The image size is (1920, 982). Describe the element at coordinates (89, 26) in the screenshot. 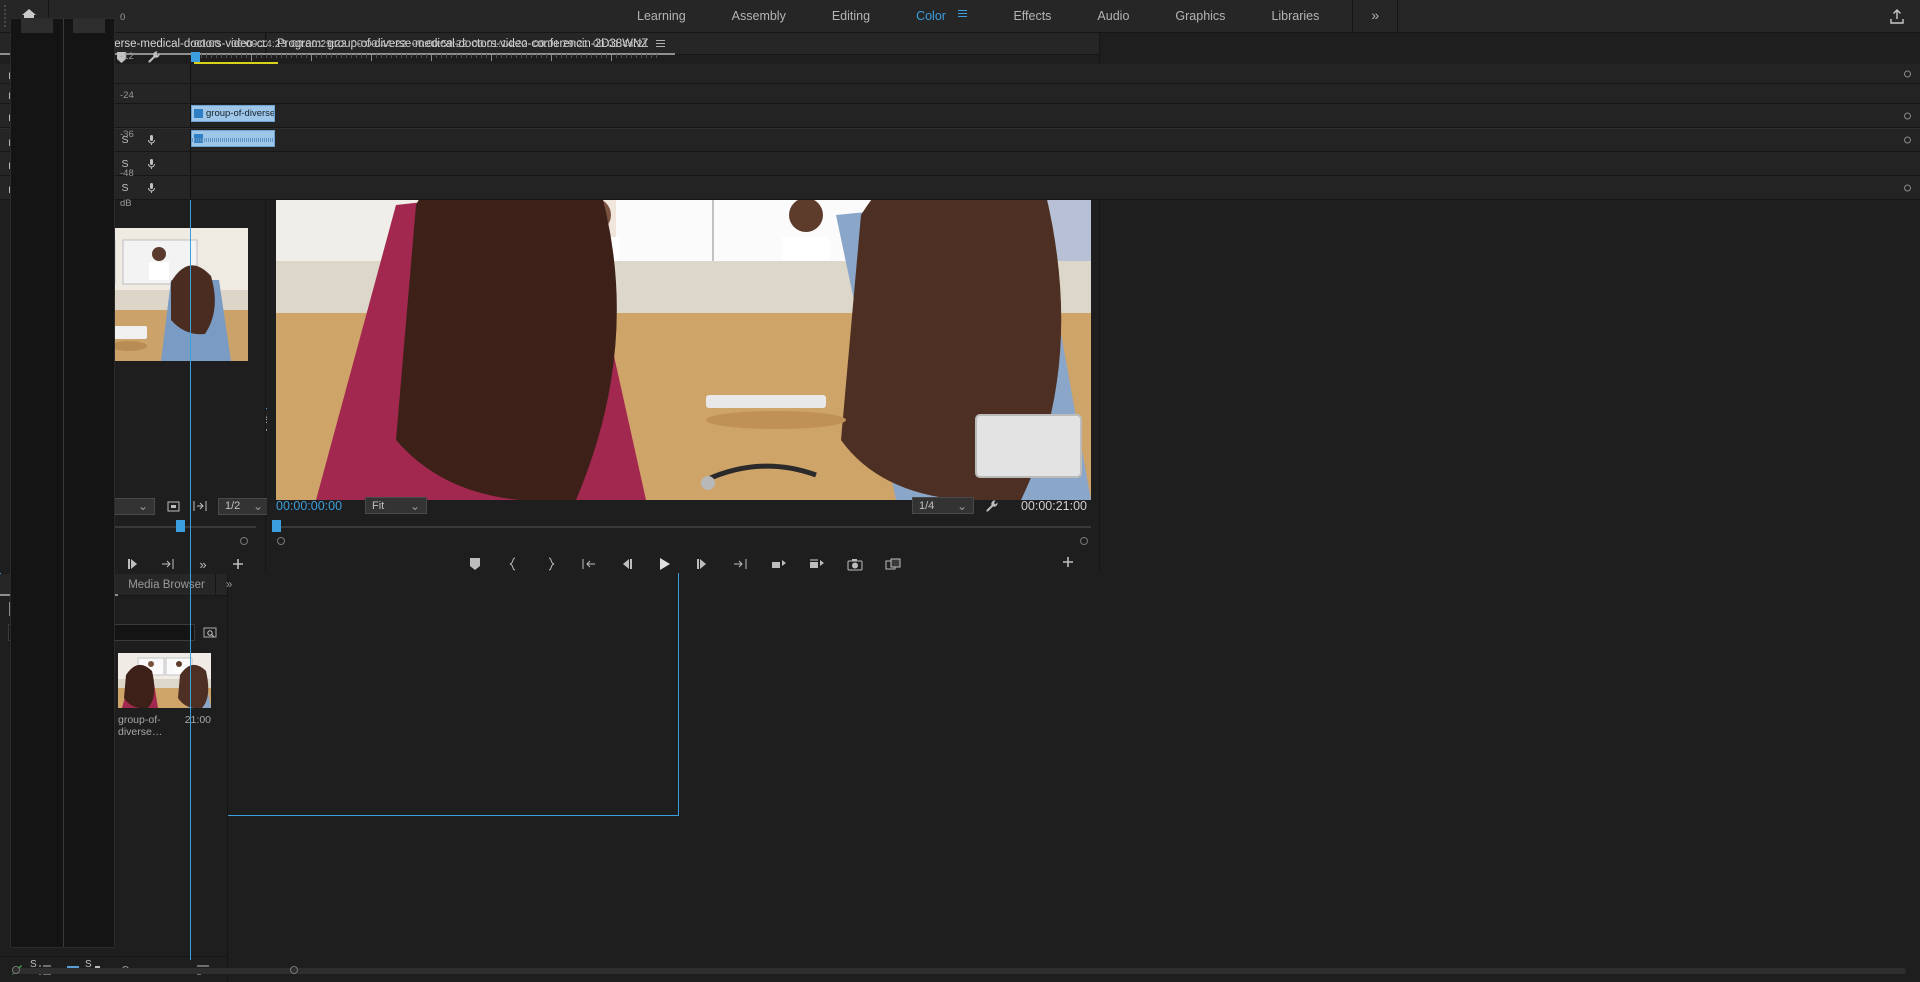

I see `meter-channel-right` at that location.